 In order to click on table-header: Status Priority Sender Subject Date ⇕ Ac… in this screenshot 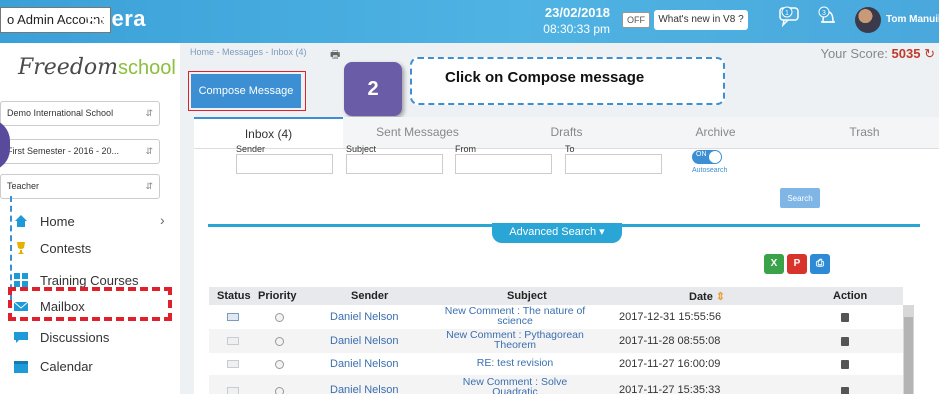, I will do `click(556, 296)`.